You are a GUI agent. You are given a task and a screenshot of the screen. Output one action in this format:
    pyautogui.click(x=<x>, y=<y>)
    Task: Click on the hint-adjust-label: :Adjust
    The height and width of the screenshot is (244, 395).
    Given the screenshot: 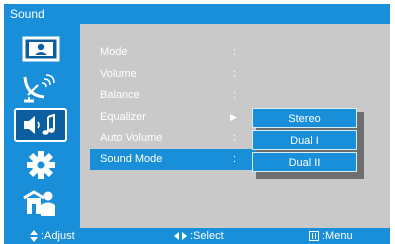 What is the action you would take?
    pyautogui.click(x=58, y=236)
    